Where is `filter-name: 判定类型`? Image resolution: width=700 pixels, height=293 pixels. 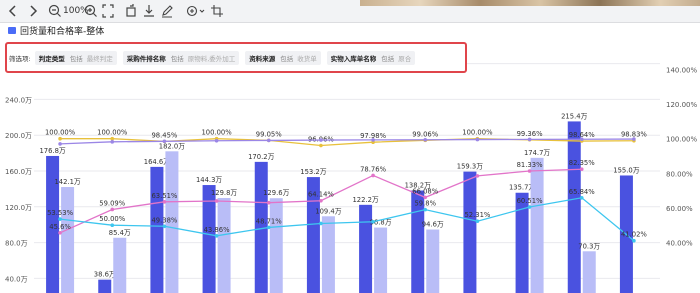
filter-name: 判定类型 is located at coordinates (51, 59).